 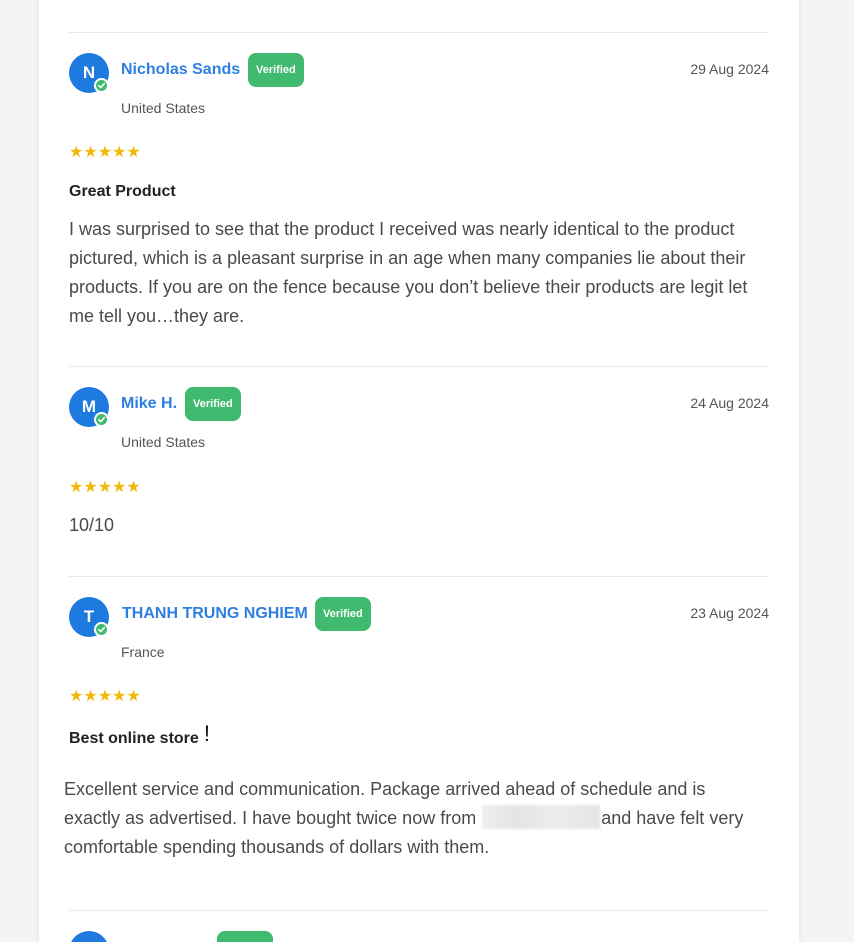 I want to click on blurred-store-name, so click(x=541, y=817).